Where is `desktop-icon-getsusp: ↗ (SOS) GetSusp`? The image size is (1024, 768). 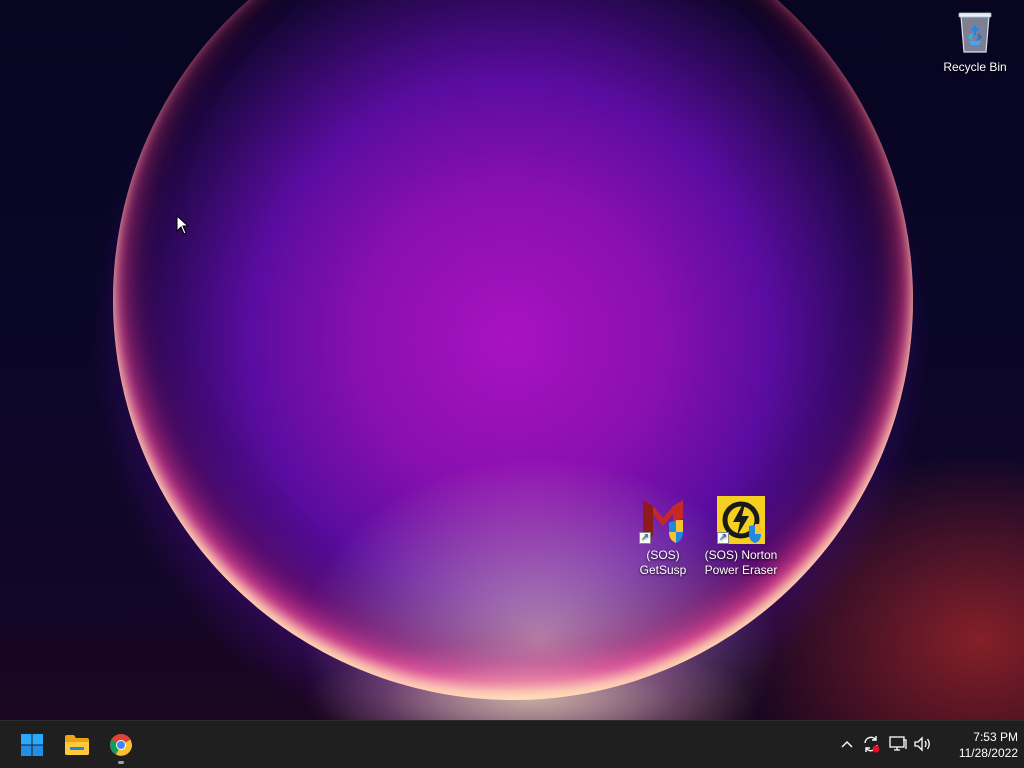
desktop-icon-getsusp: ↗ (SOS) GetSusp is located at coordinates (663, 537).